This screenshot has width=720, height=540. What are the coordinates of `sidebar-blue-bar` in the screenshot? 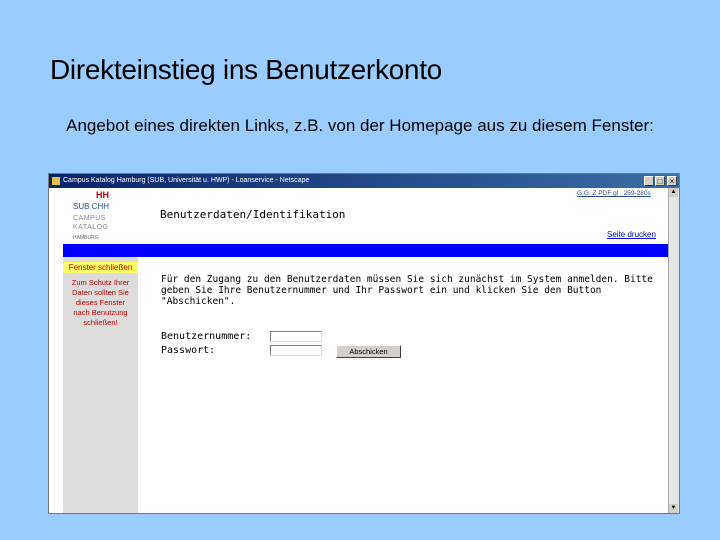 It's located at (100, 250).